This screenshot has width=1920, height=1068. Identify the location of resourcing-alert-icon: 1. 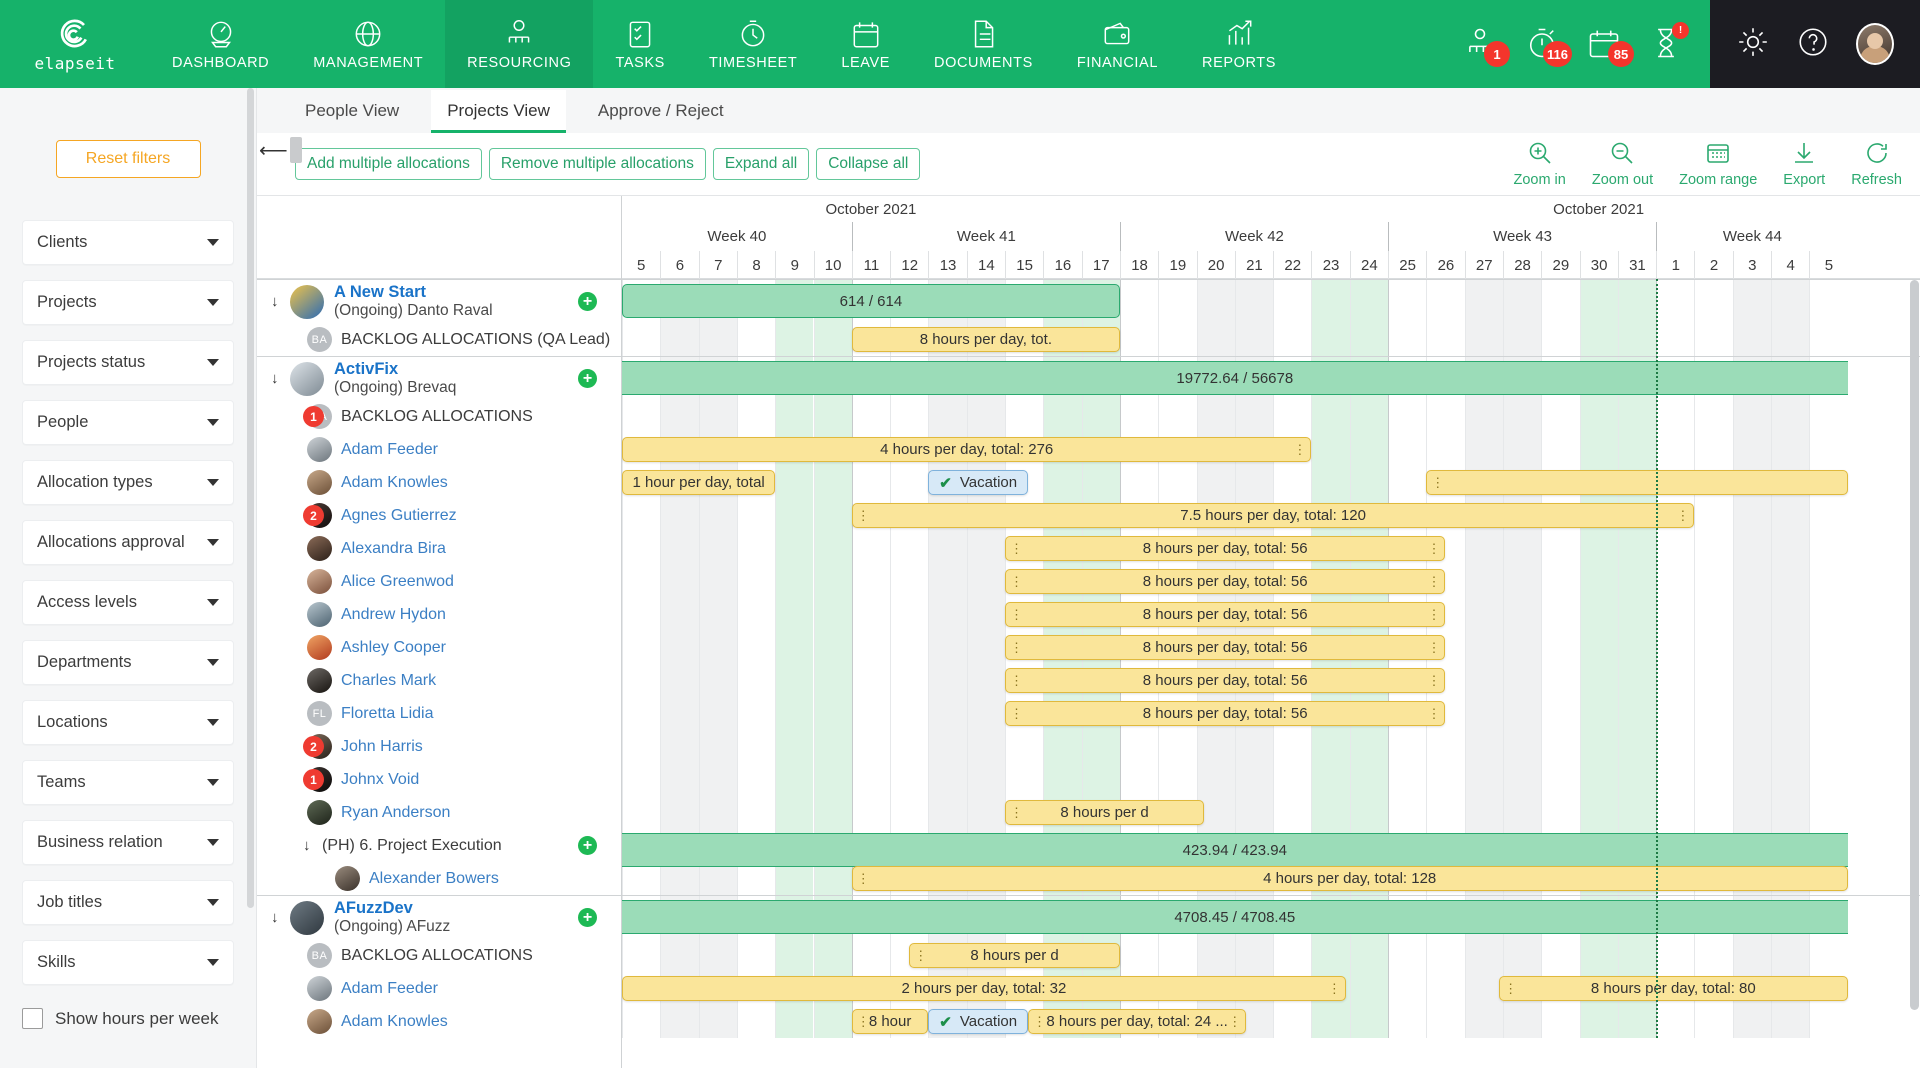
(1486, 46).